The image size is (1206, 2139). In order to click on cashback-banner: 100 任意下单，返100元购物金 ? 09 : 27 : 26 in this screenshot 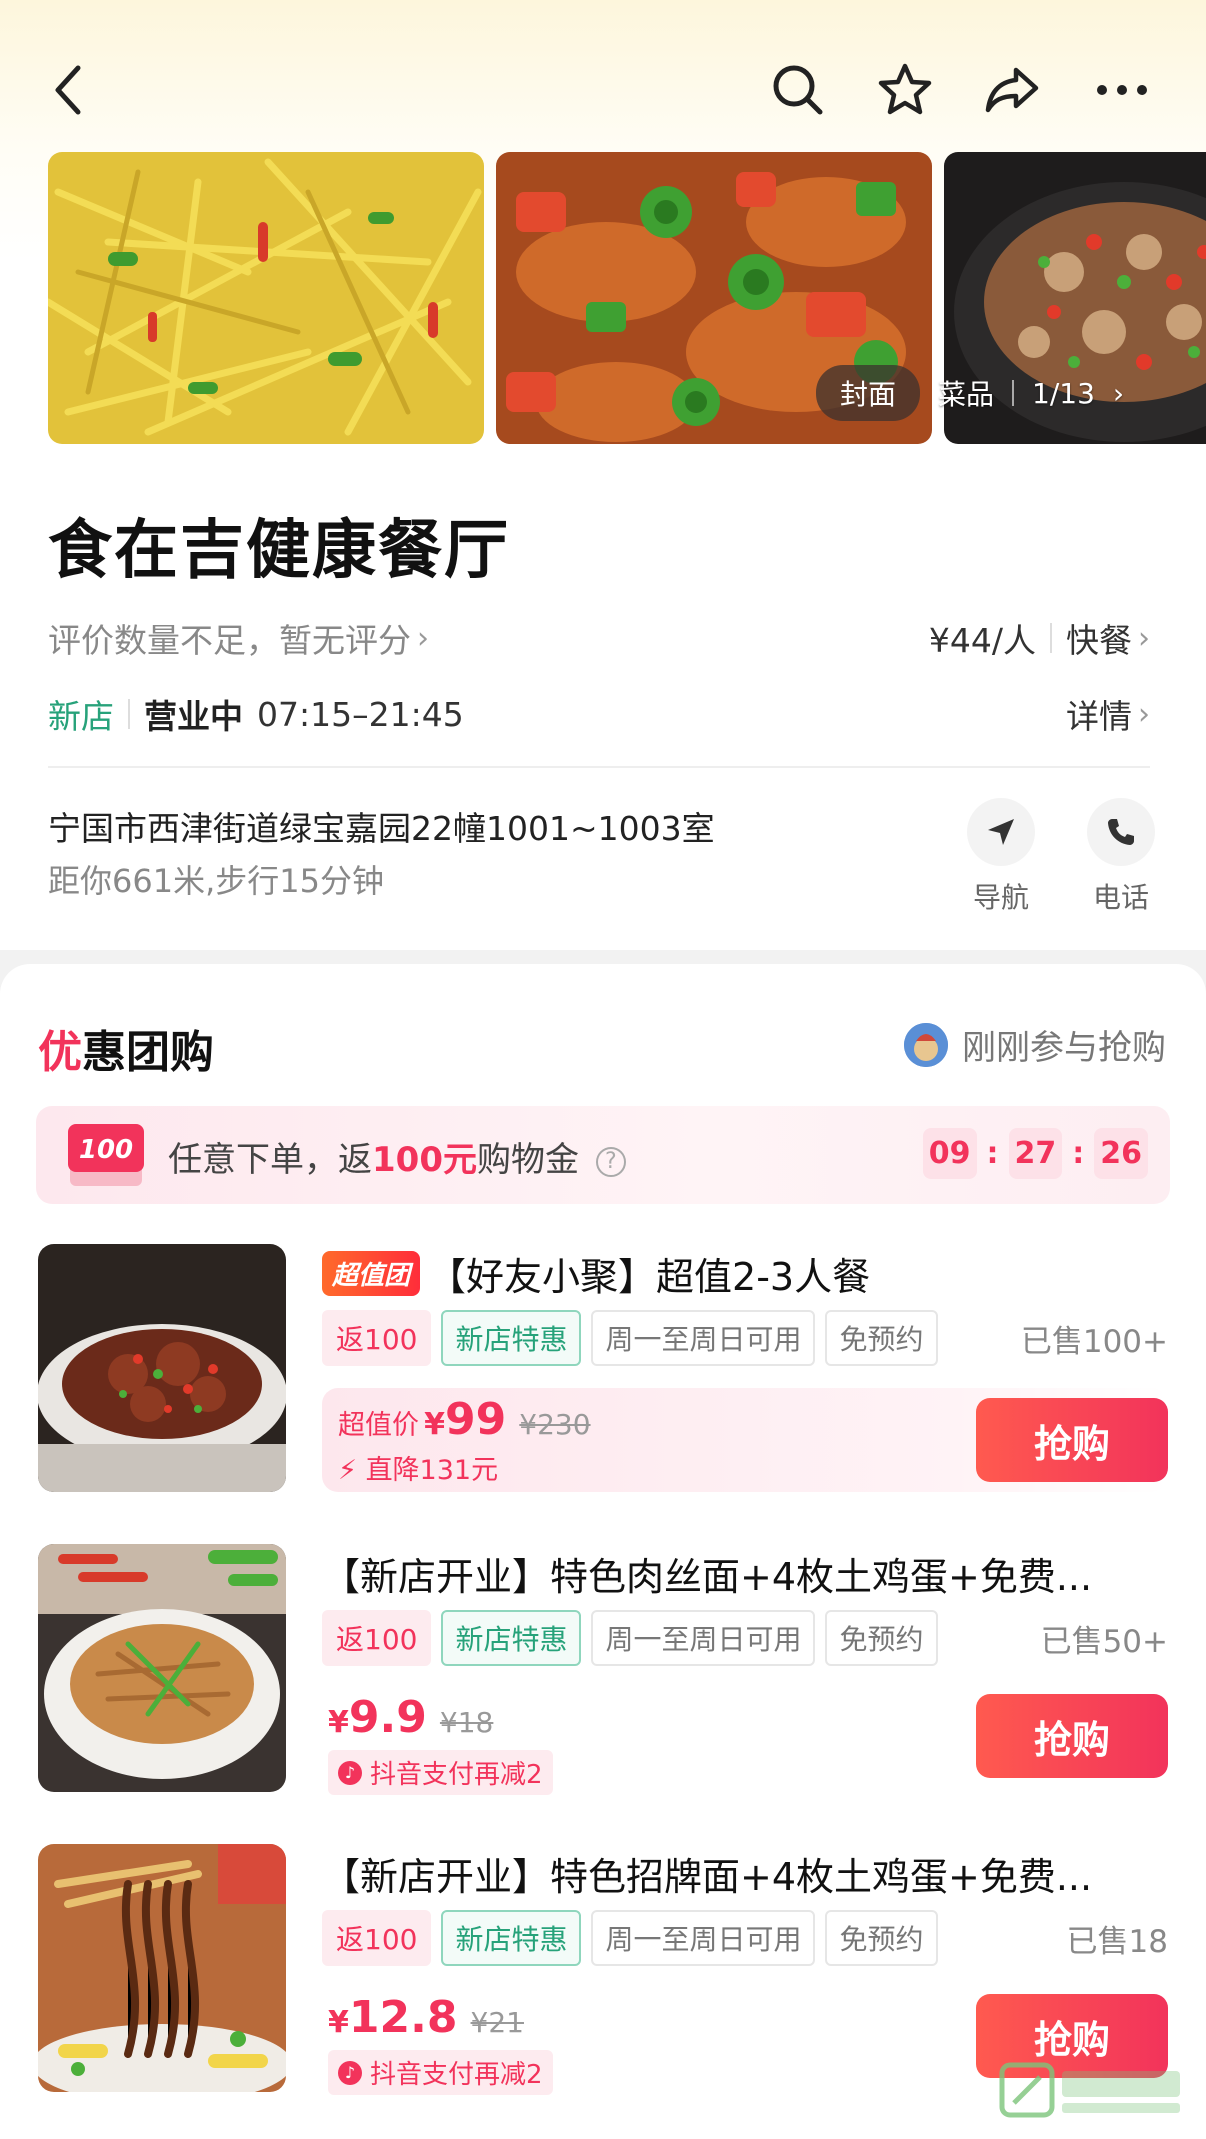, I will do `click(603, 1155)`.